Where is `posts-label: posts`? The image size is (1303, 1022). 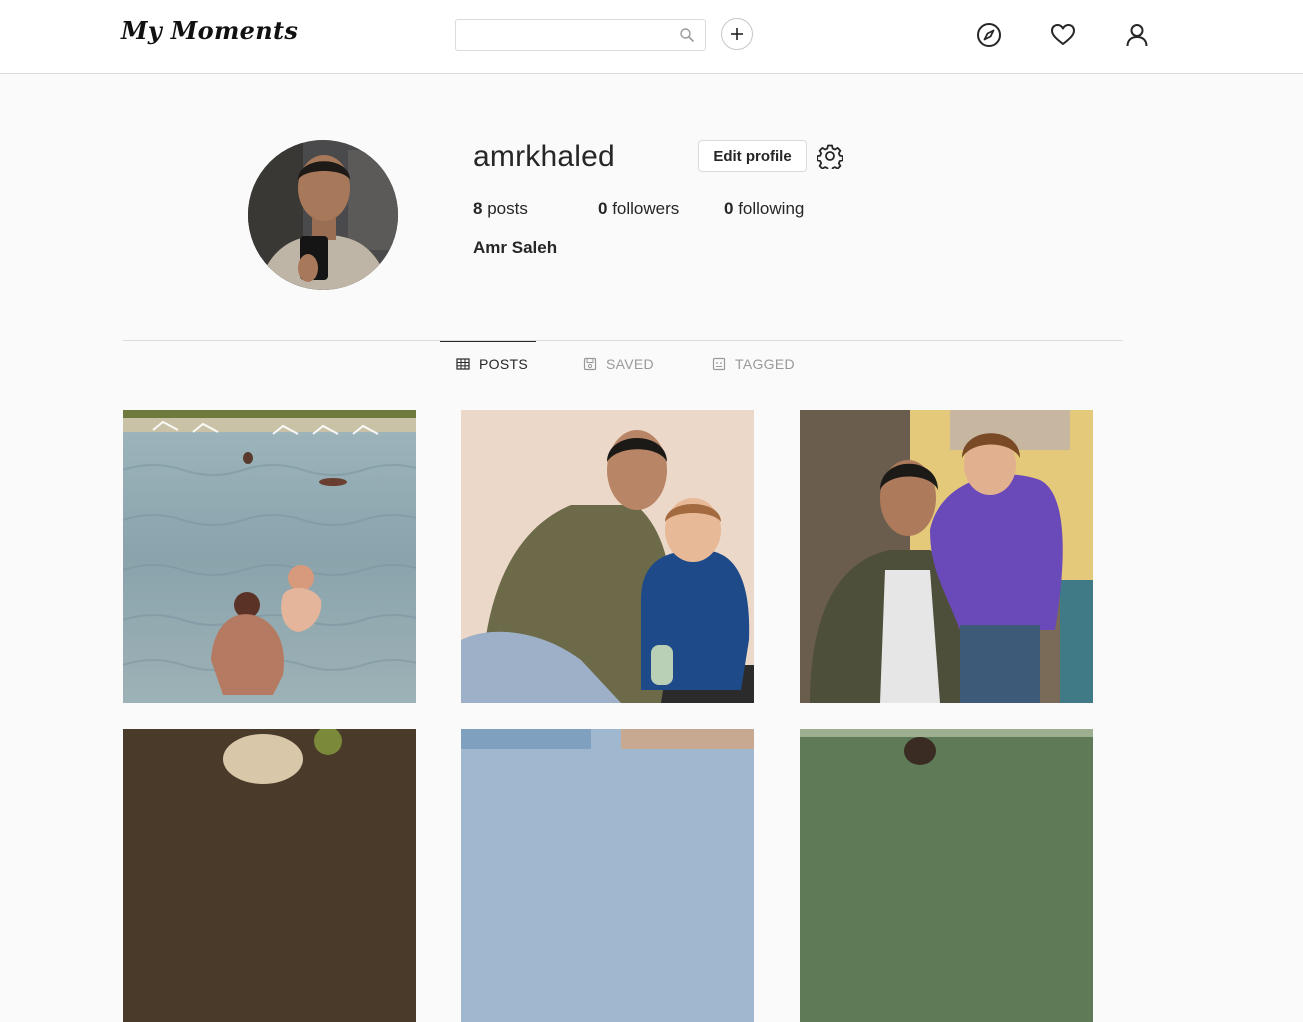
posts-label: posts is located at coordinates (507, 208).